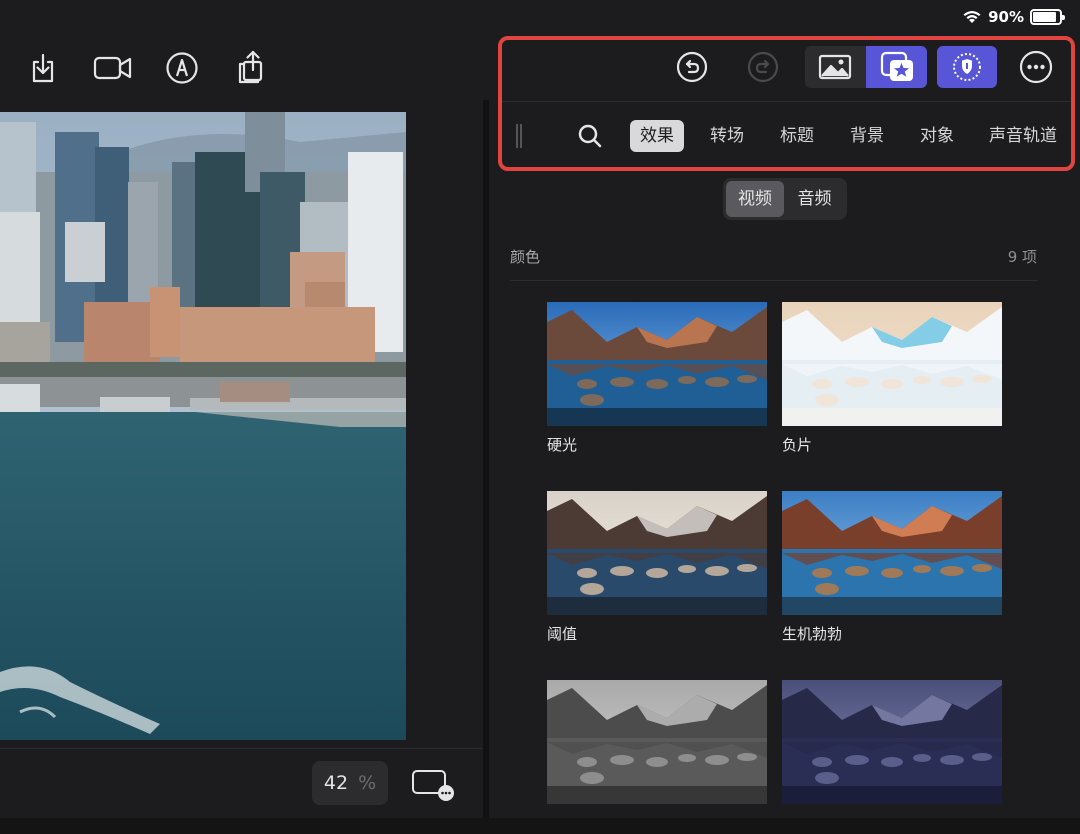 Image resolution: width=1080 pixels, height=834 pixels. Describe the element at coordinates (755, 199) in the screenshot. I see `segment-video: 视频` at that location.